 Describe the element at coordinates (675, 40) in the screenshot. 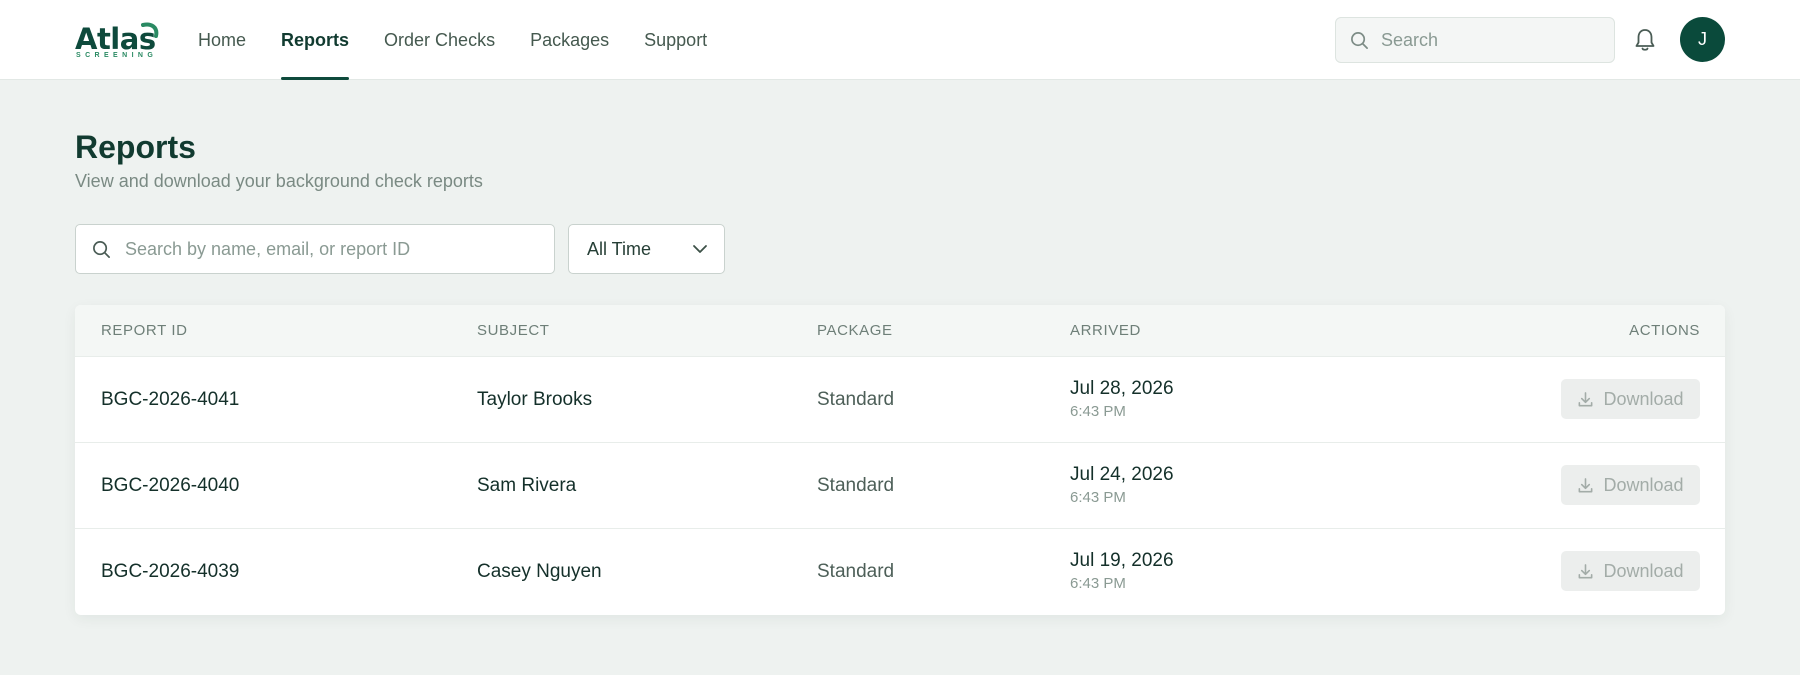

I see `nav-item-support: Support` at that location.